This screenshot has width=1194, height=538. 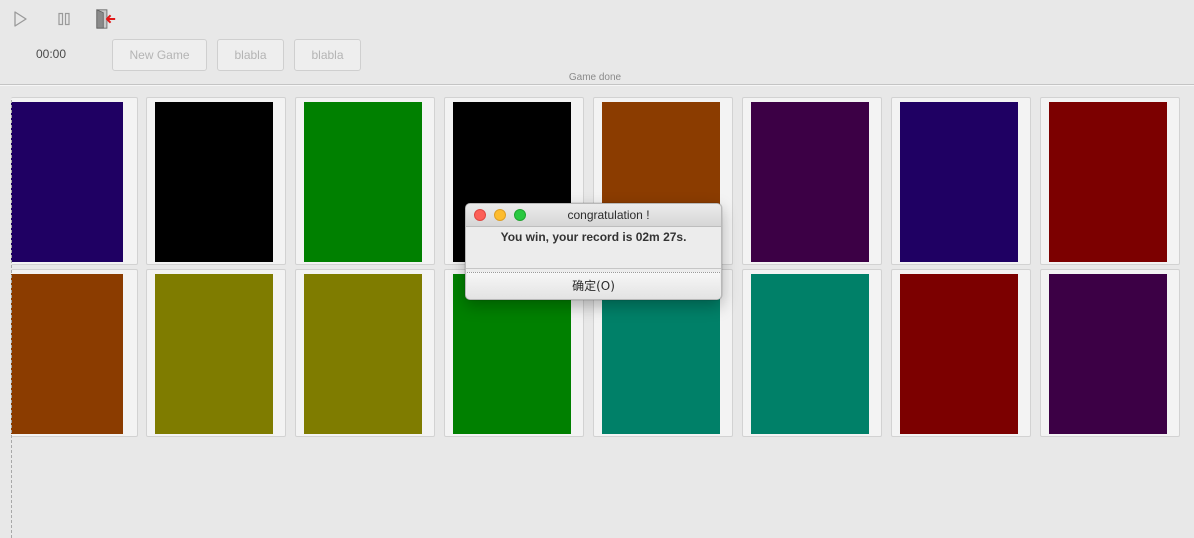 I want to click on card-r1-c1, so click(x=74, y=181).